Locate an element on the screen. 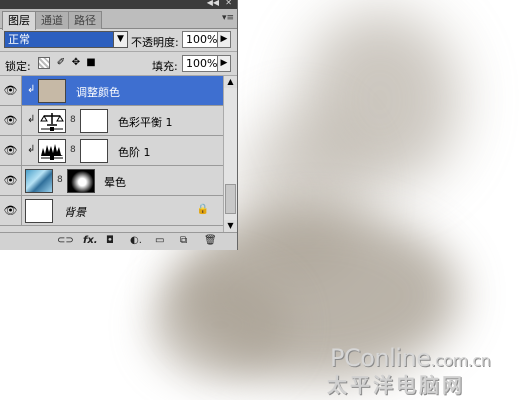 This screenshot has height=400, width=522. lock-position-icon: ✥ is located at coordinates (76, 63).